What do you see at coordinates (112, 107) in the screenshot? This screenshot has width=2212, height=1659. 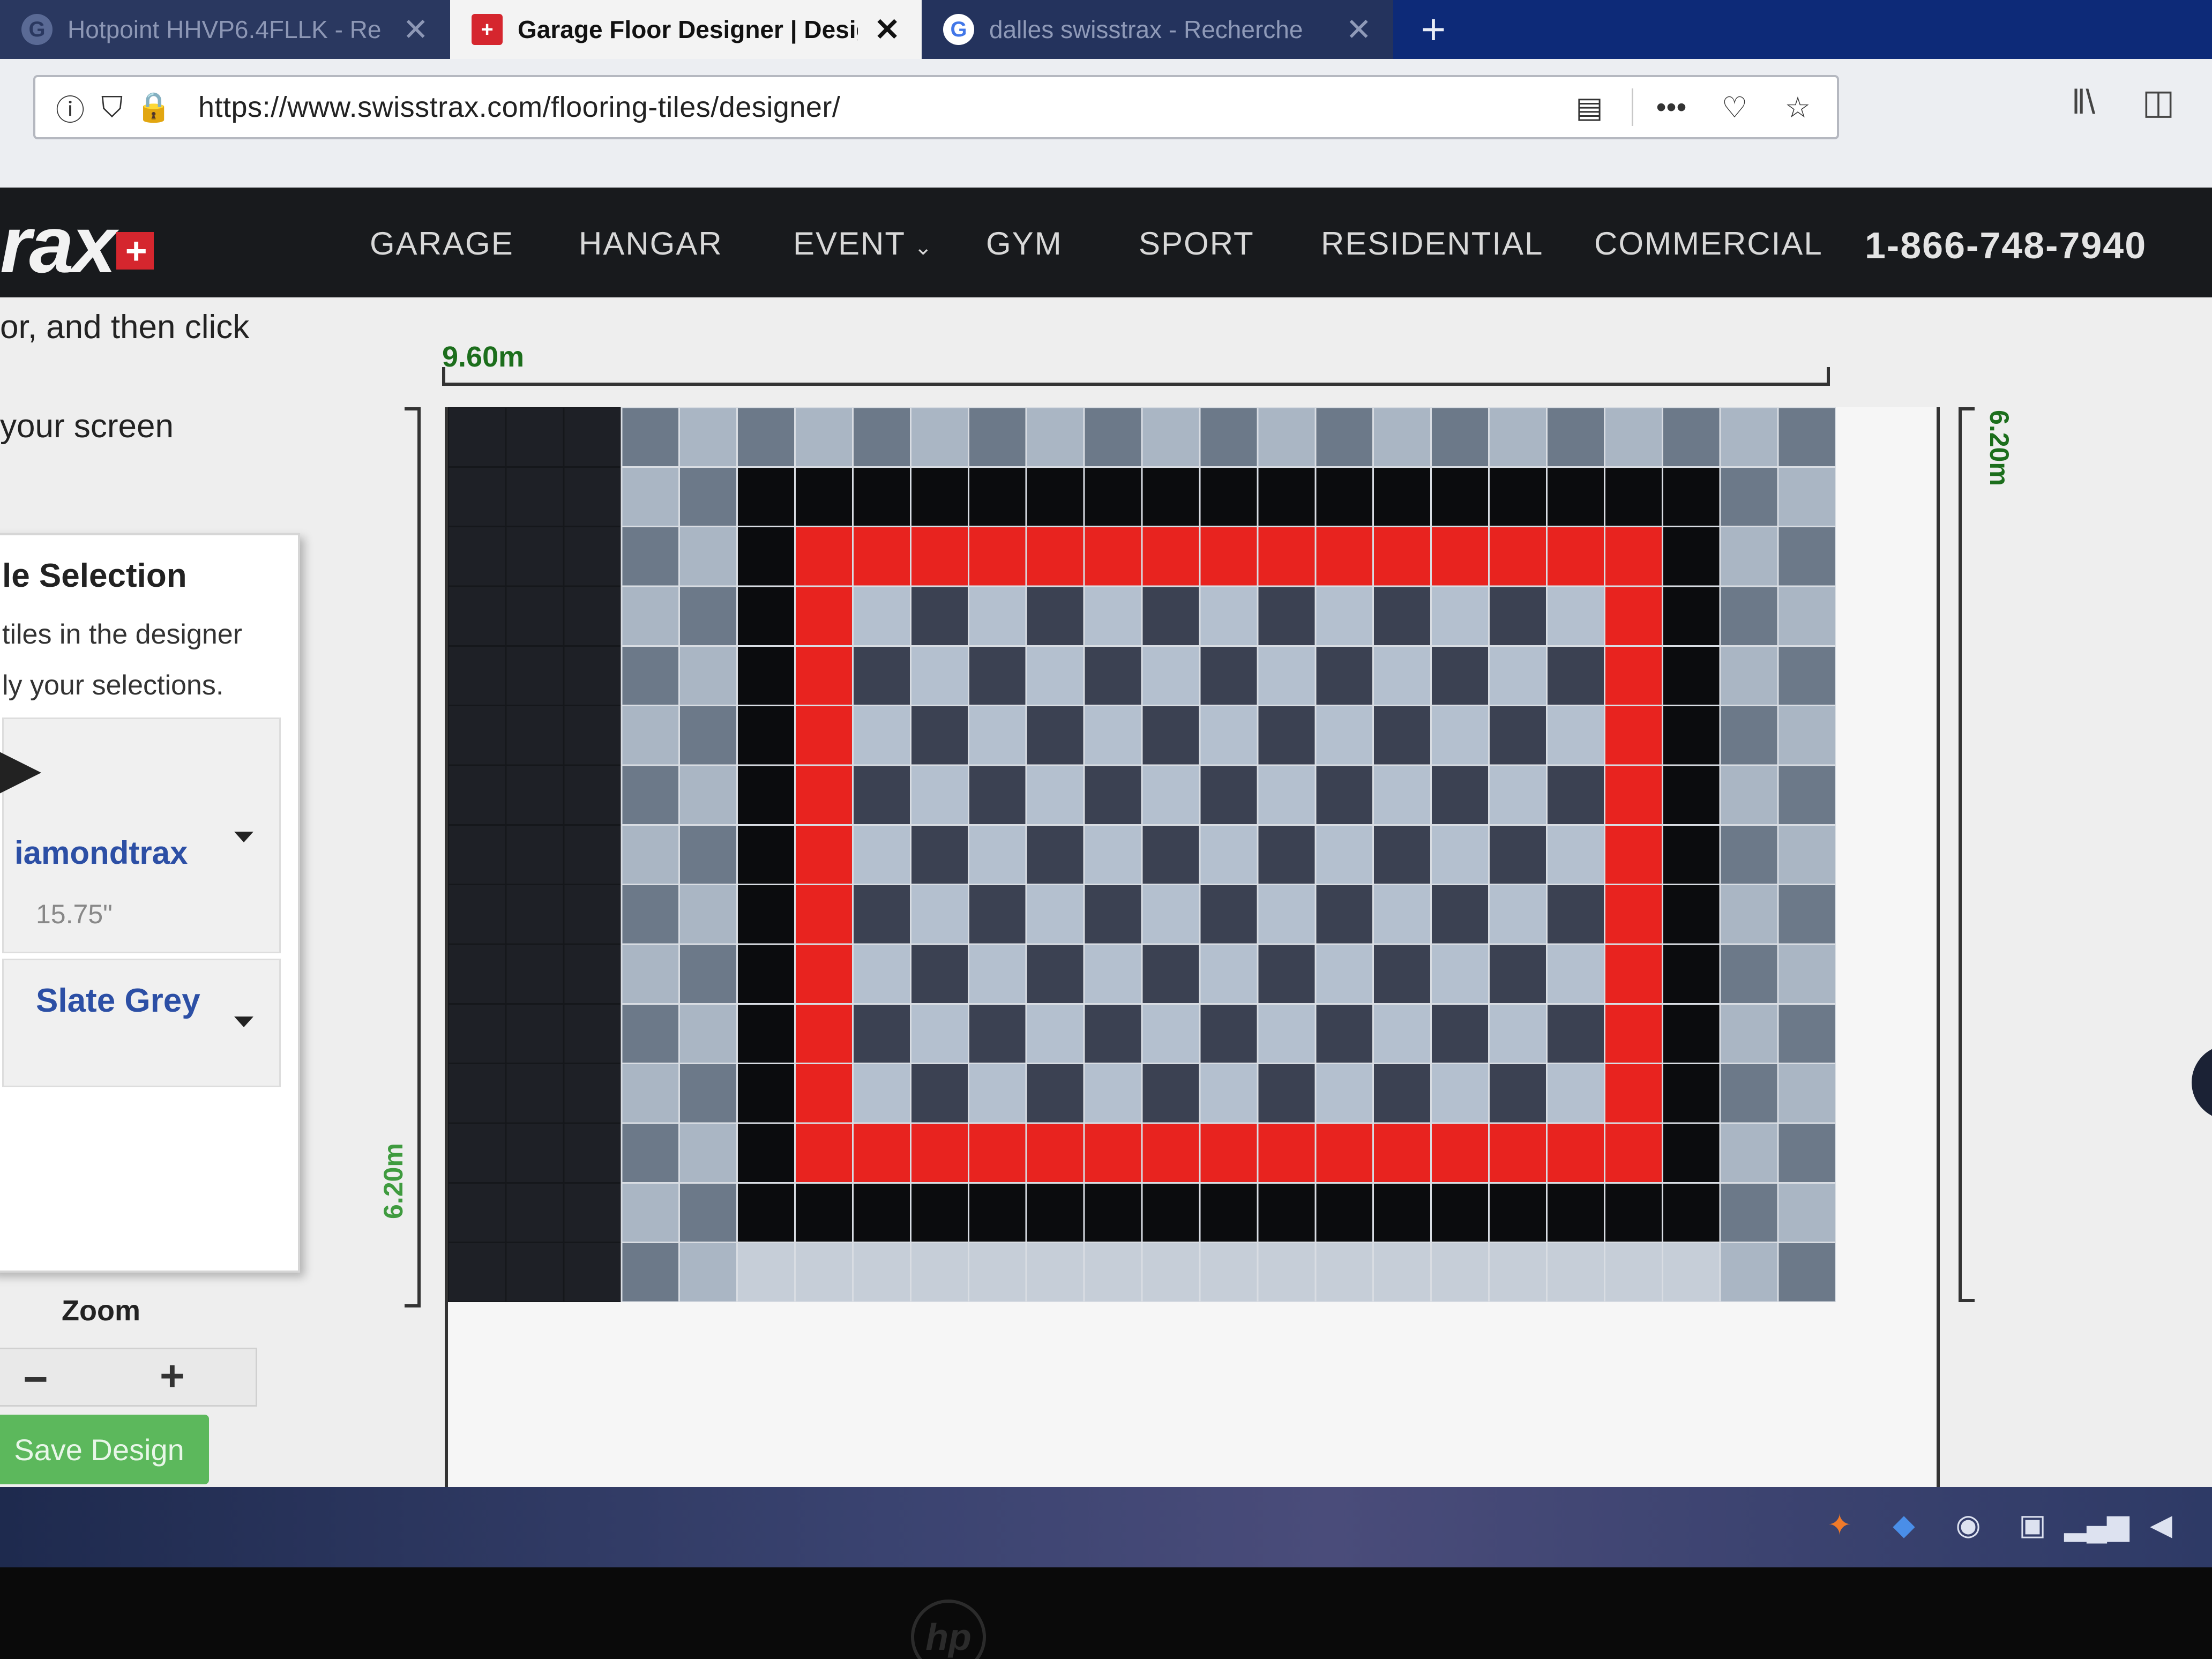 I see `tracking-shield-icon: ⛉` at bounding box center [112, 107].